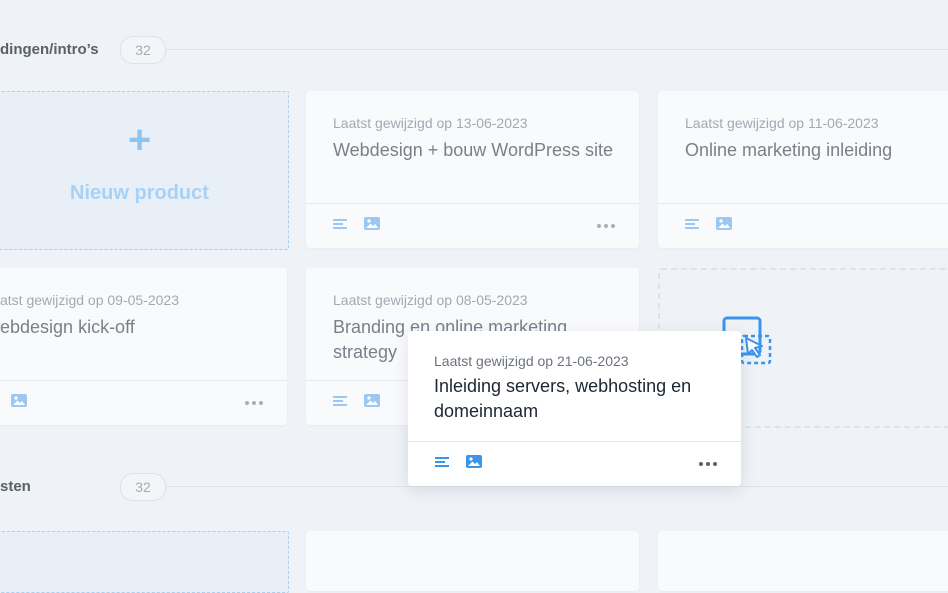 The image size is (948, 593). I want to click on card-title: Webdesign + bouw WordPress site, so click(473, 150).